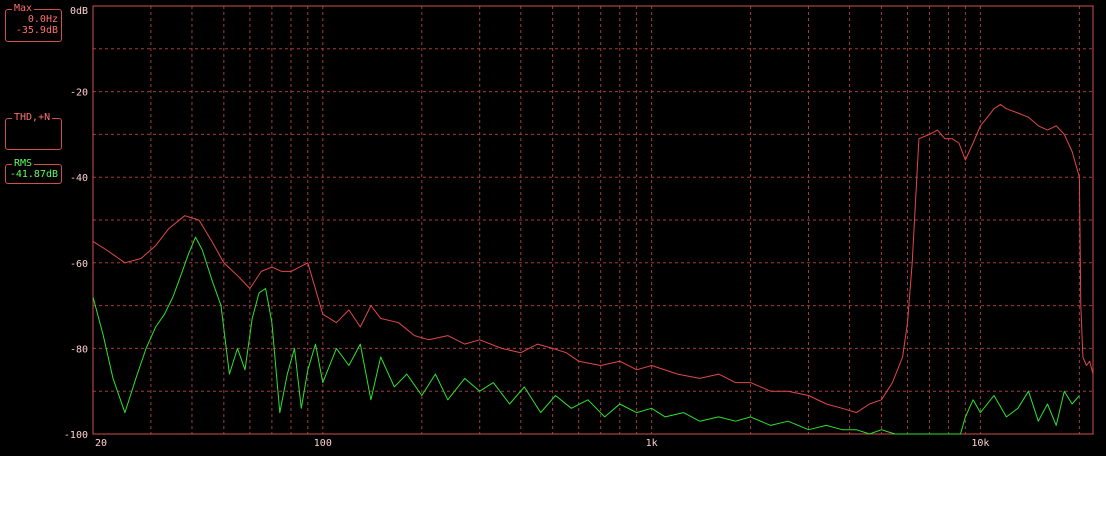 This screenshot has height=512, width=1106. Describe the element at coordinates (79, 11) in the screenshot. I see `y-tick-label: 0dB` at that location.